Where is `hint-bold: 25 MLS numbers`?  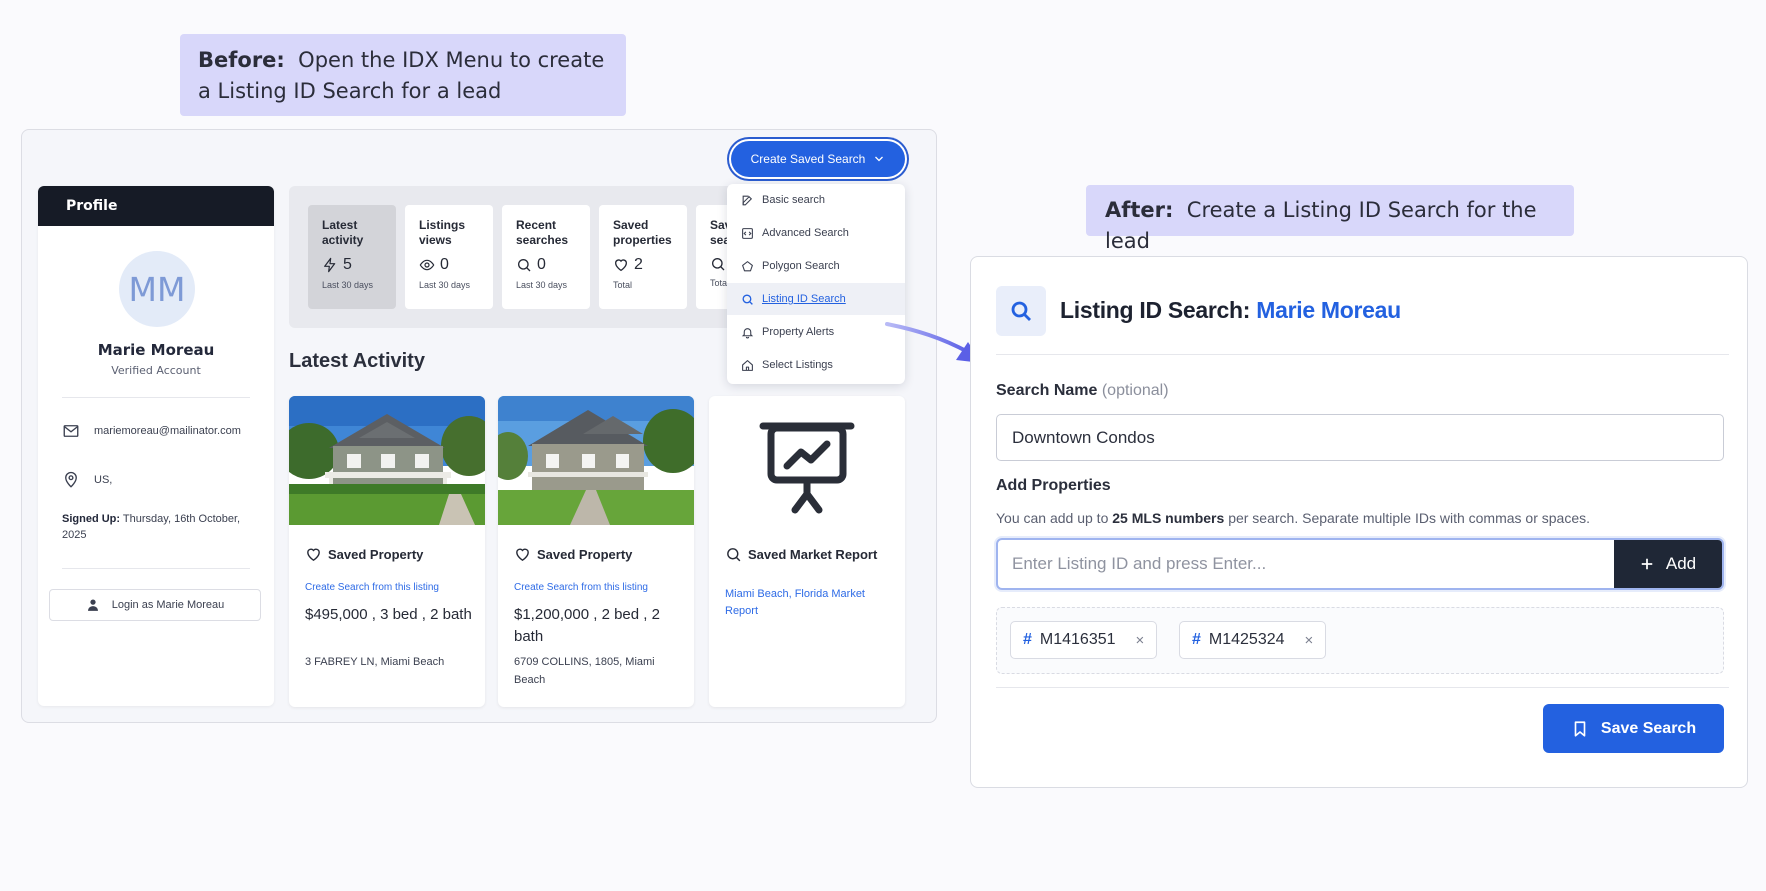
hint-bold: 25 MLS numbers is located at coordinates (1168, 518).